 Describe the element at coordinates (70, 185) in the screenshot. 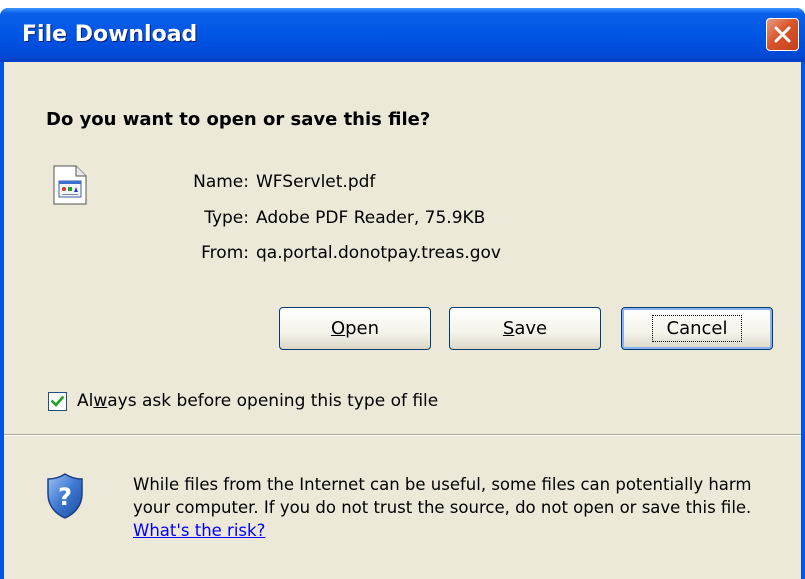

I see `file-icon` at that location.